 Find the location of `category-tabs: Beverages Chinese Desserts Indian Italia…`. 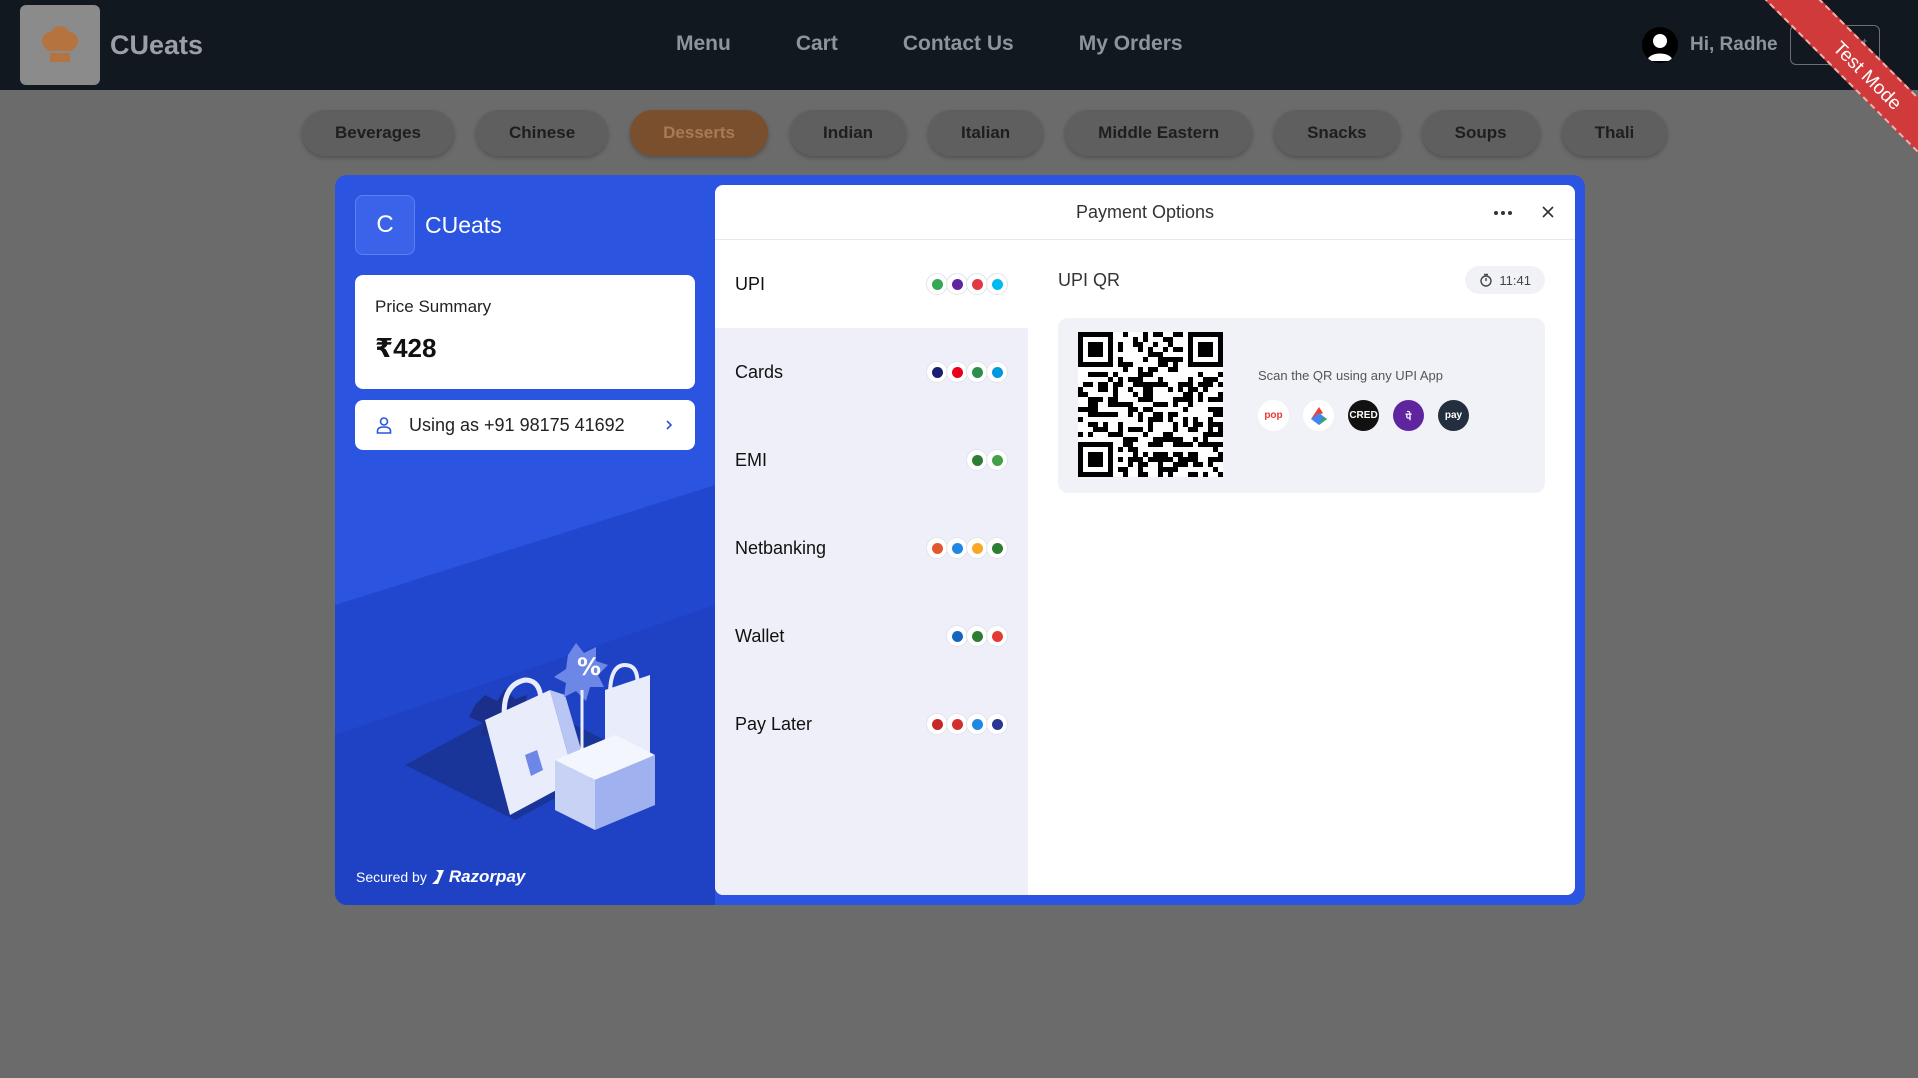

category-tabs: Beverages Chinese Desserts Indian Italia… is located at coordinates (985, 133).